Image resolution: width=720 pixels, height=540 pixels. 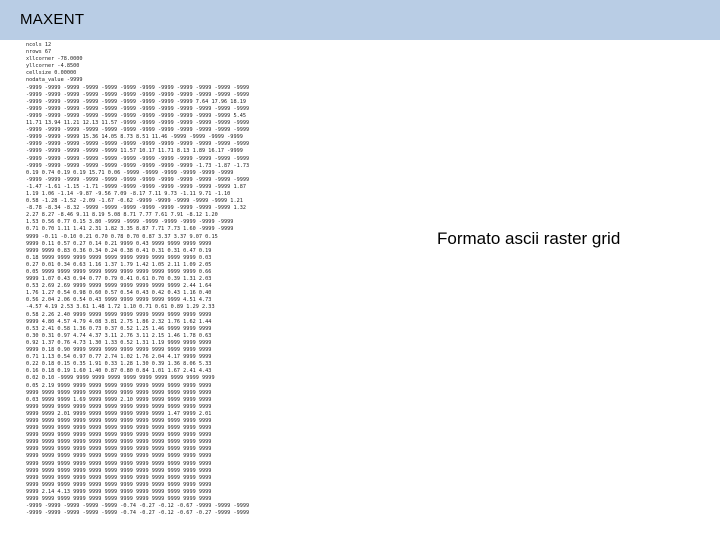 I want to click on caption-text: Formato ascii raster grid, so click(x=529, y=238).